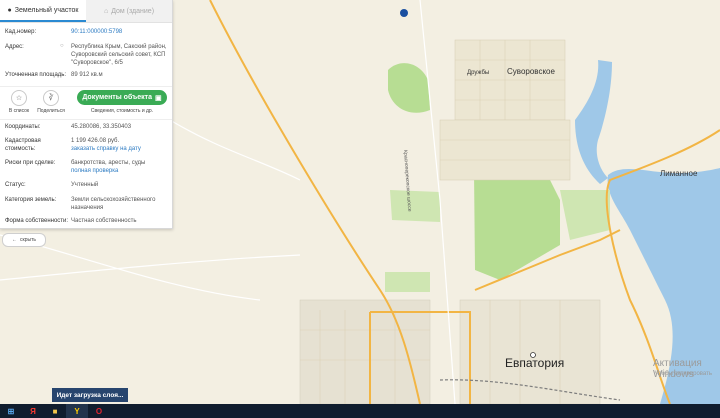  I want to click on activation-watermark-sub: Чтобы активировать, so click(683, 374).